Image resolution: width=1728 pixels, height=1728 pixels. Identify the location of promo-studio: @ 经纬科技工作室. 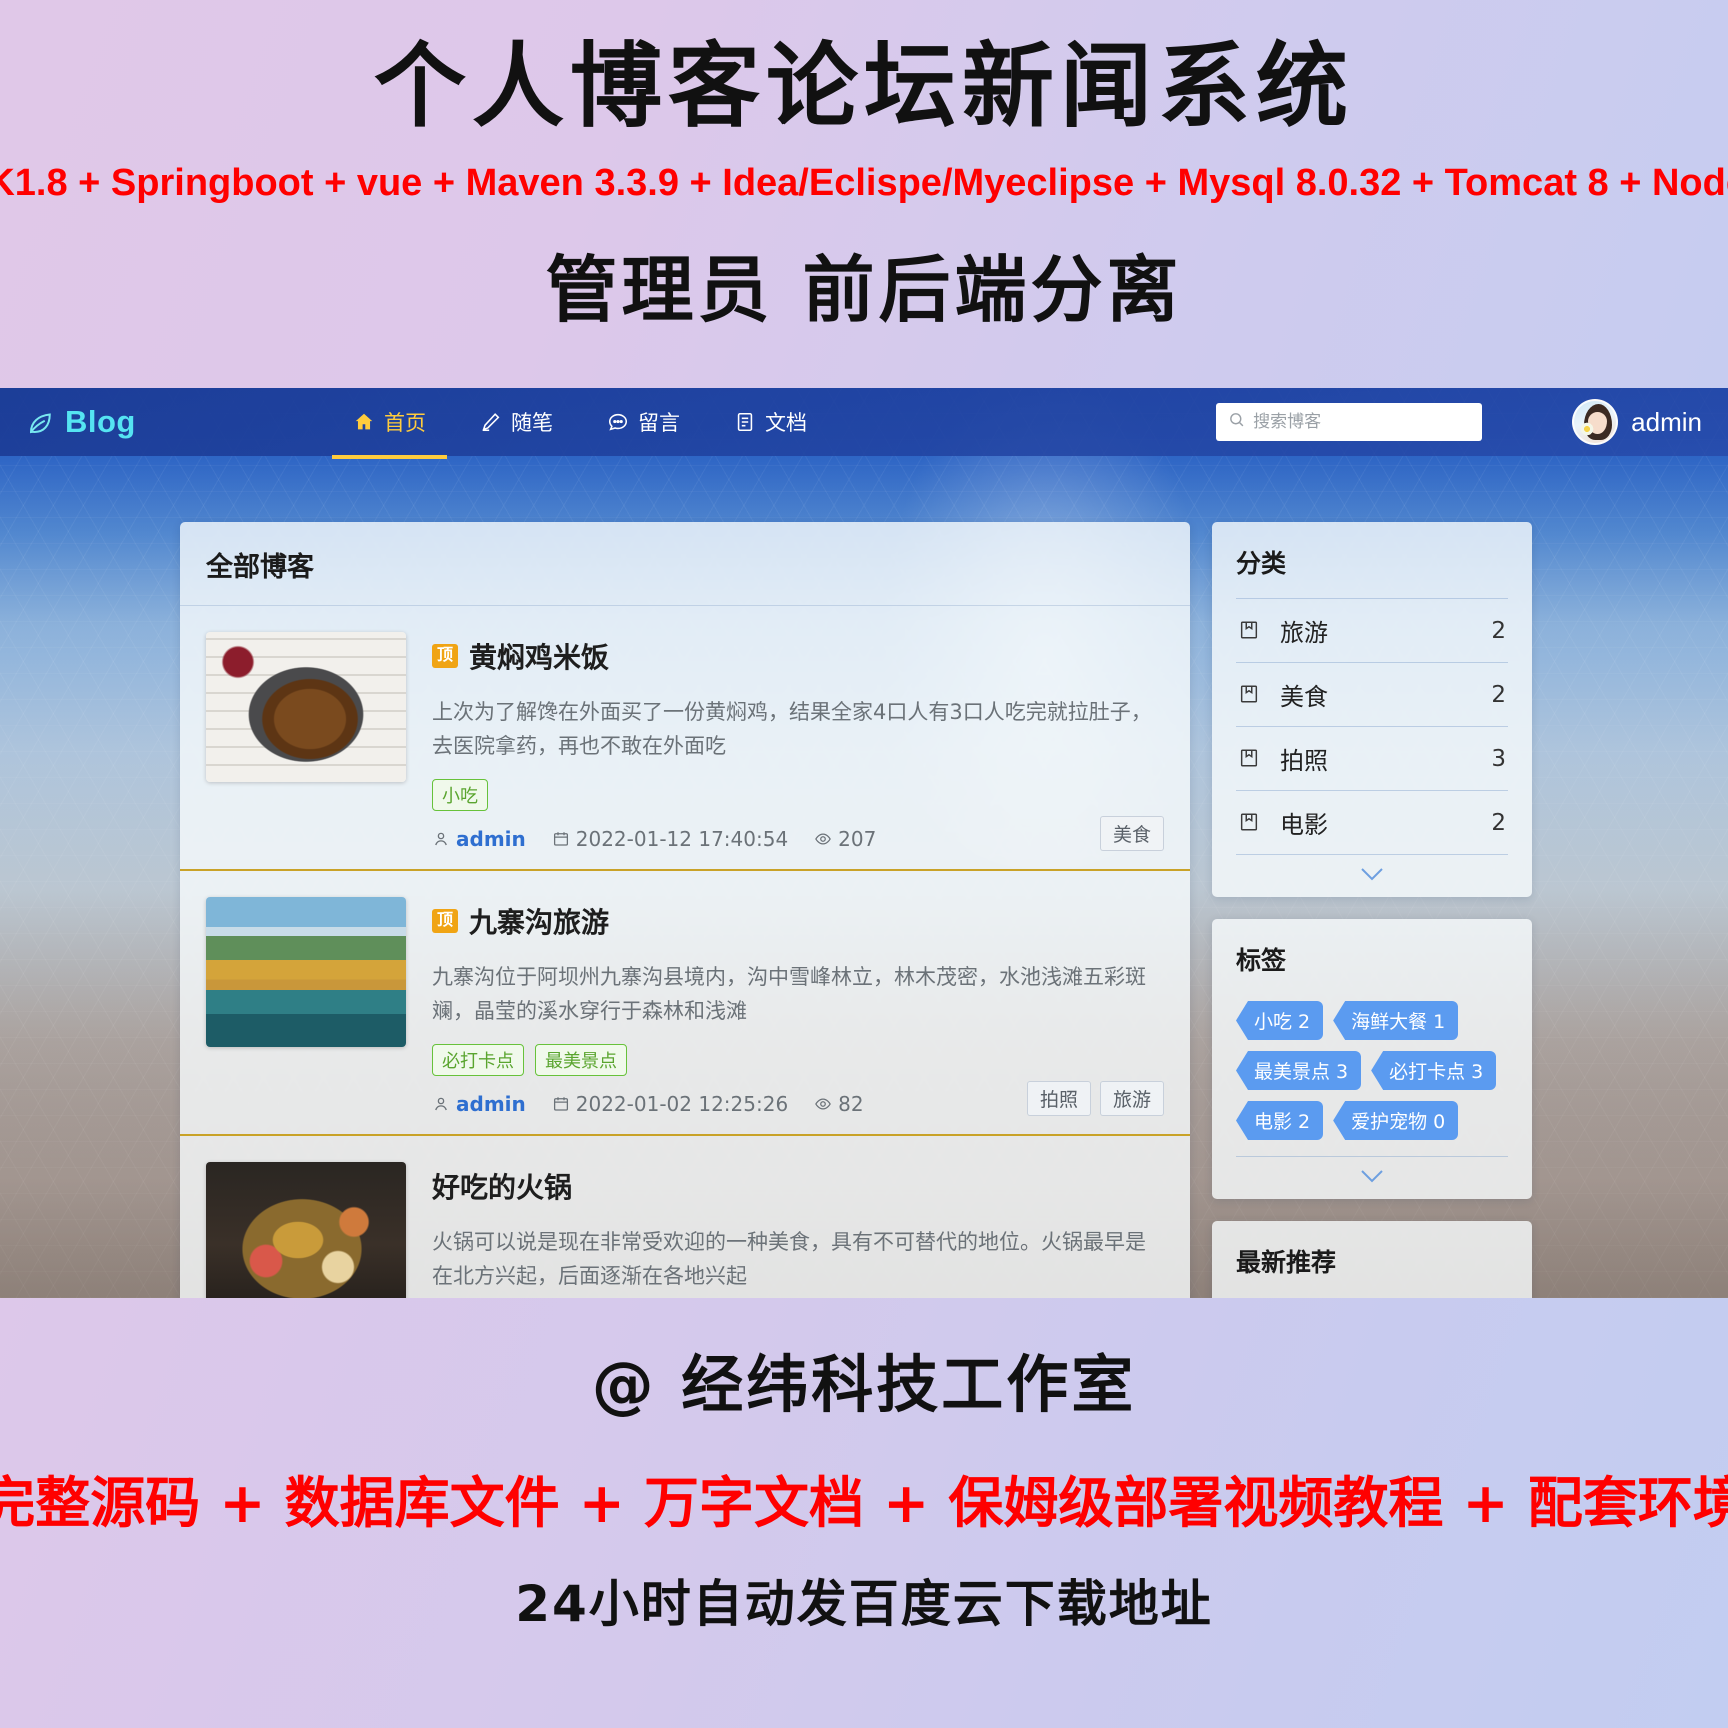
(864, 1384).